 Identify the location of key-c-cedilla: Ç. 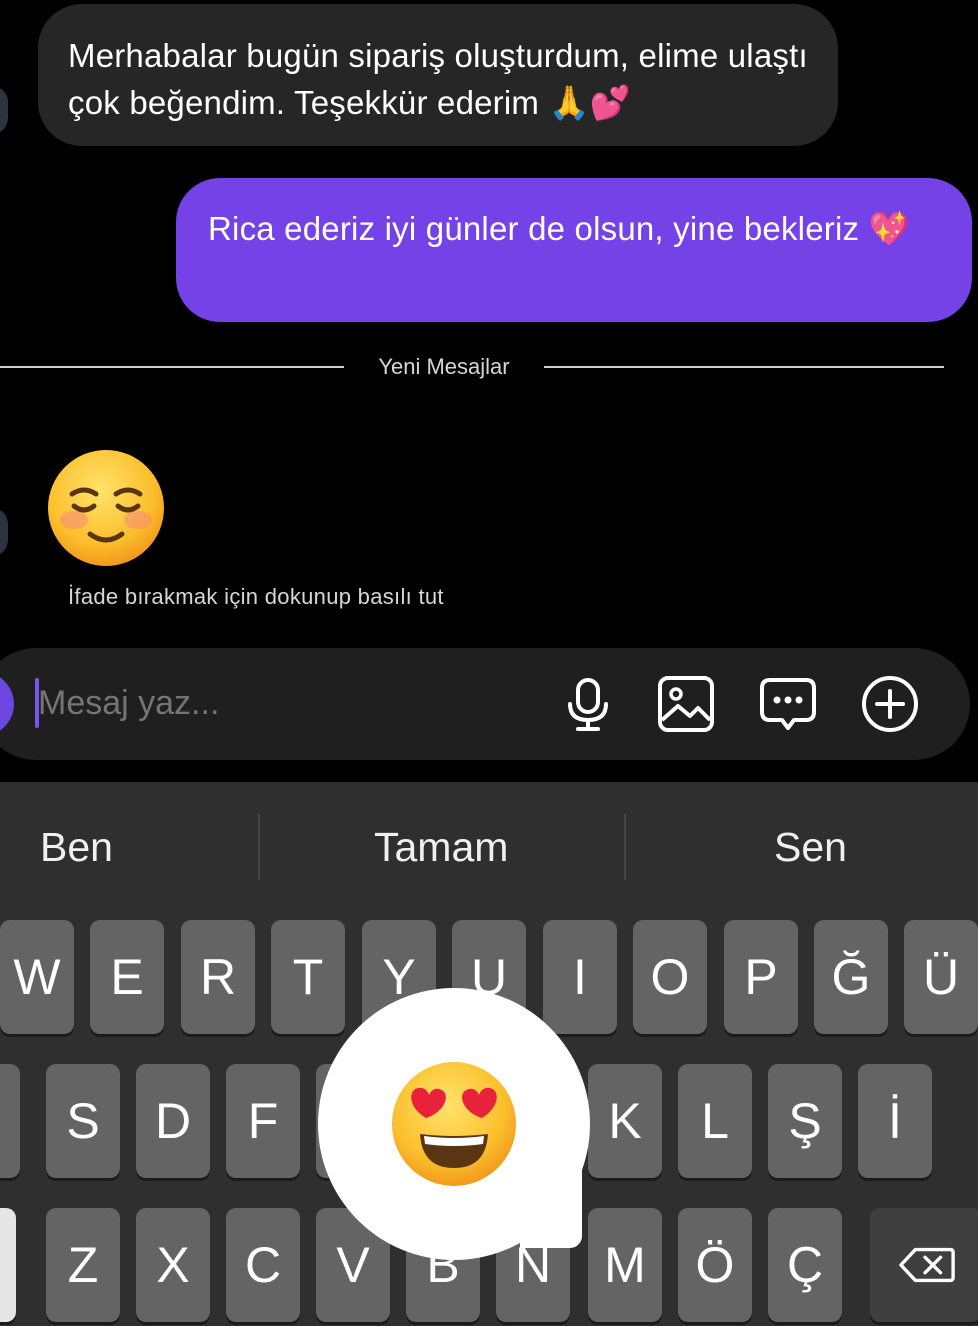
(805, 1265).